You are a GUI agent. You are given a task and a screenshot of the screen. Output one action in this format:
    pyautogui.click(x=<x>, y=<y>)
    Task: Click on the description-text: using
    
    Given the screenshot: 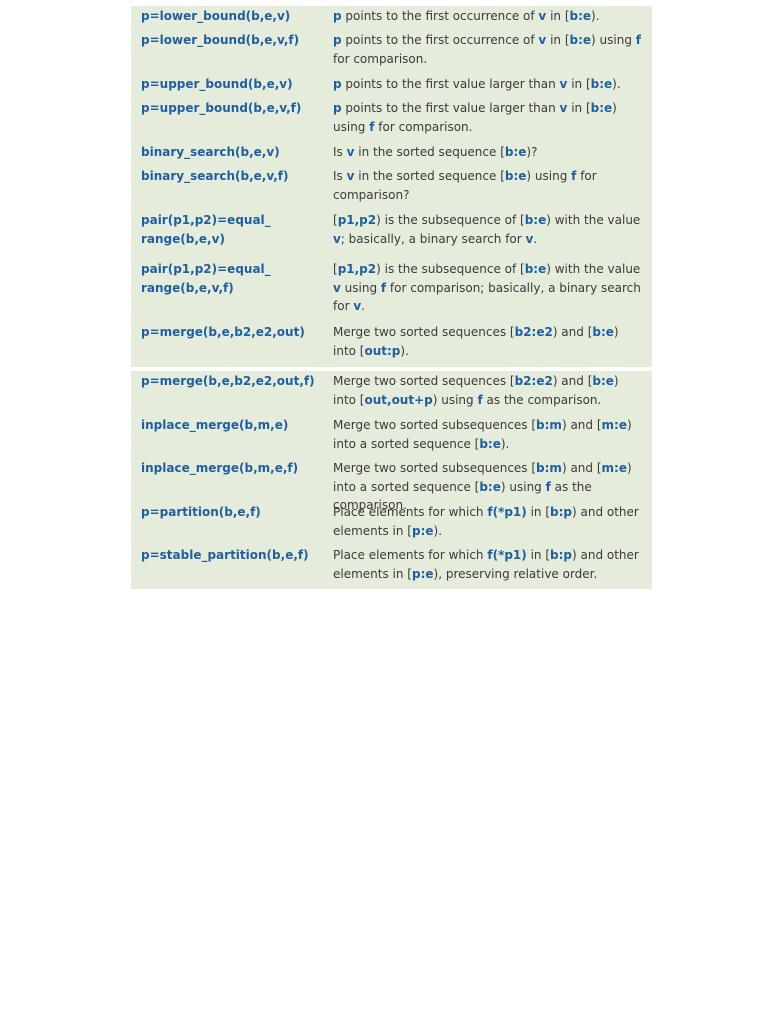 What is the action you would take?
    pyautogui.click(x=360, y=287)
    